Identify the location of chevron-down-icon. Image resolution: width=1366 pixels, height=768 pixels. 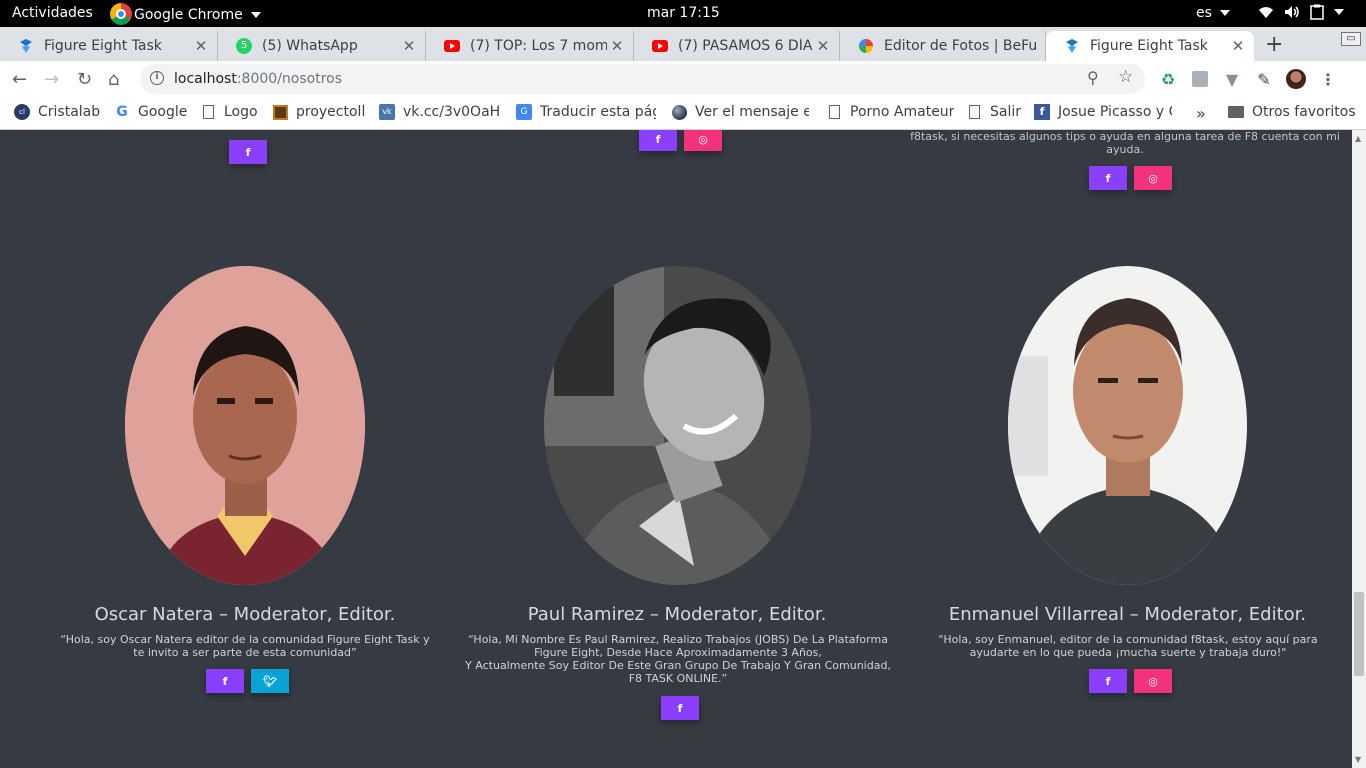
(255, 15).